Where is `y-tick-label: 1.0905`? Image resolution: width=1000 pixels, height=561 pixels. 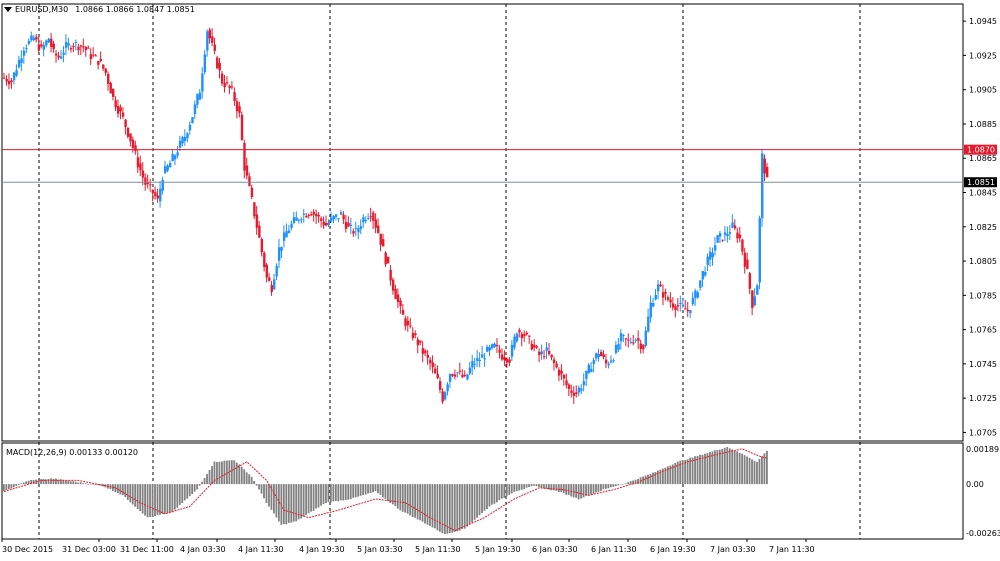
y-tick-label: 1.0905 is located at coordinates (983, 90).